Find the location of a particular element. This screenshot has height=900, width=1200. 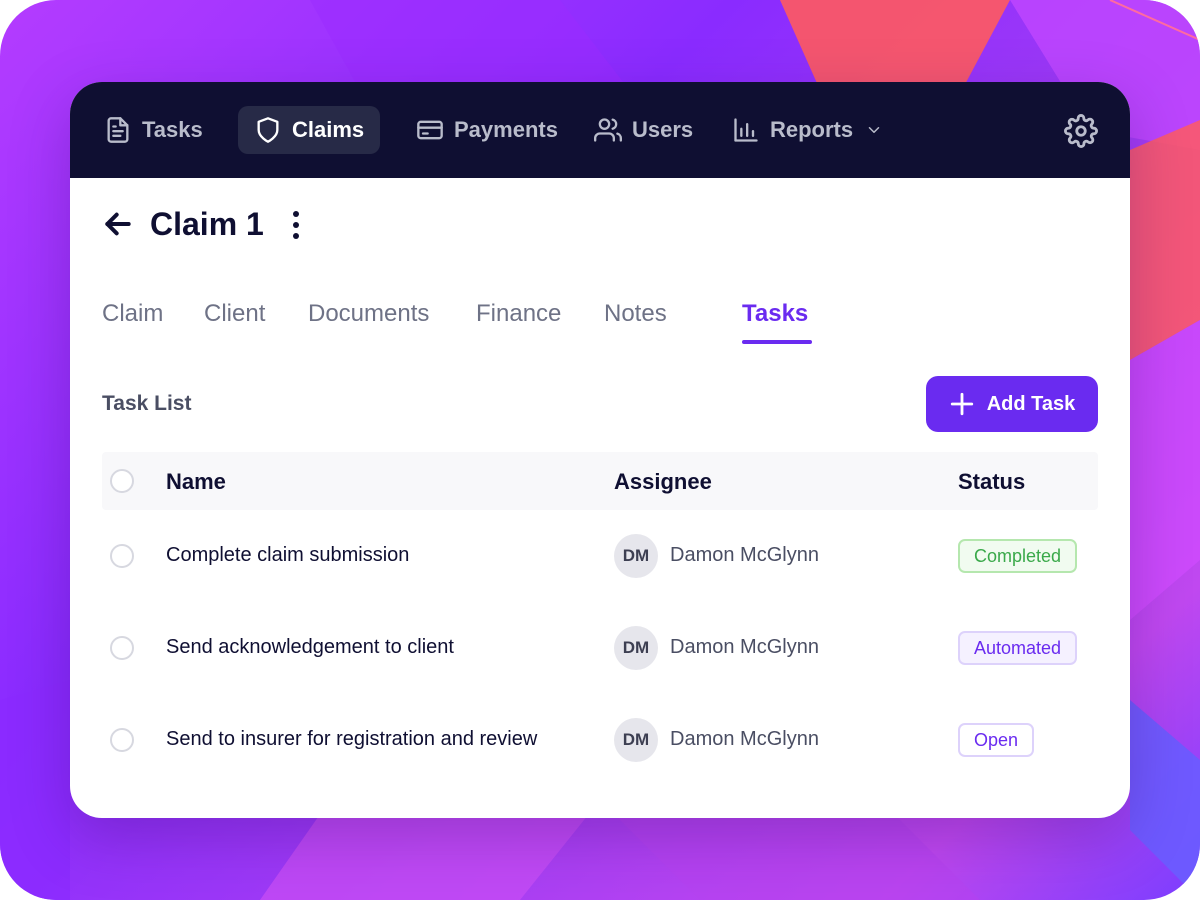

nav-item-claims: Claims is located at coordinates (309, 130).